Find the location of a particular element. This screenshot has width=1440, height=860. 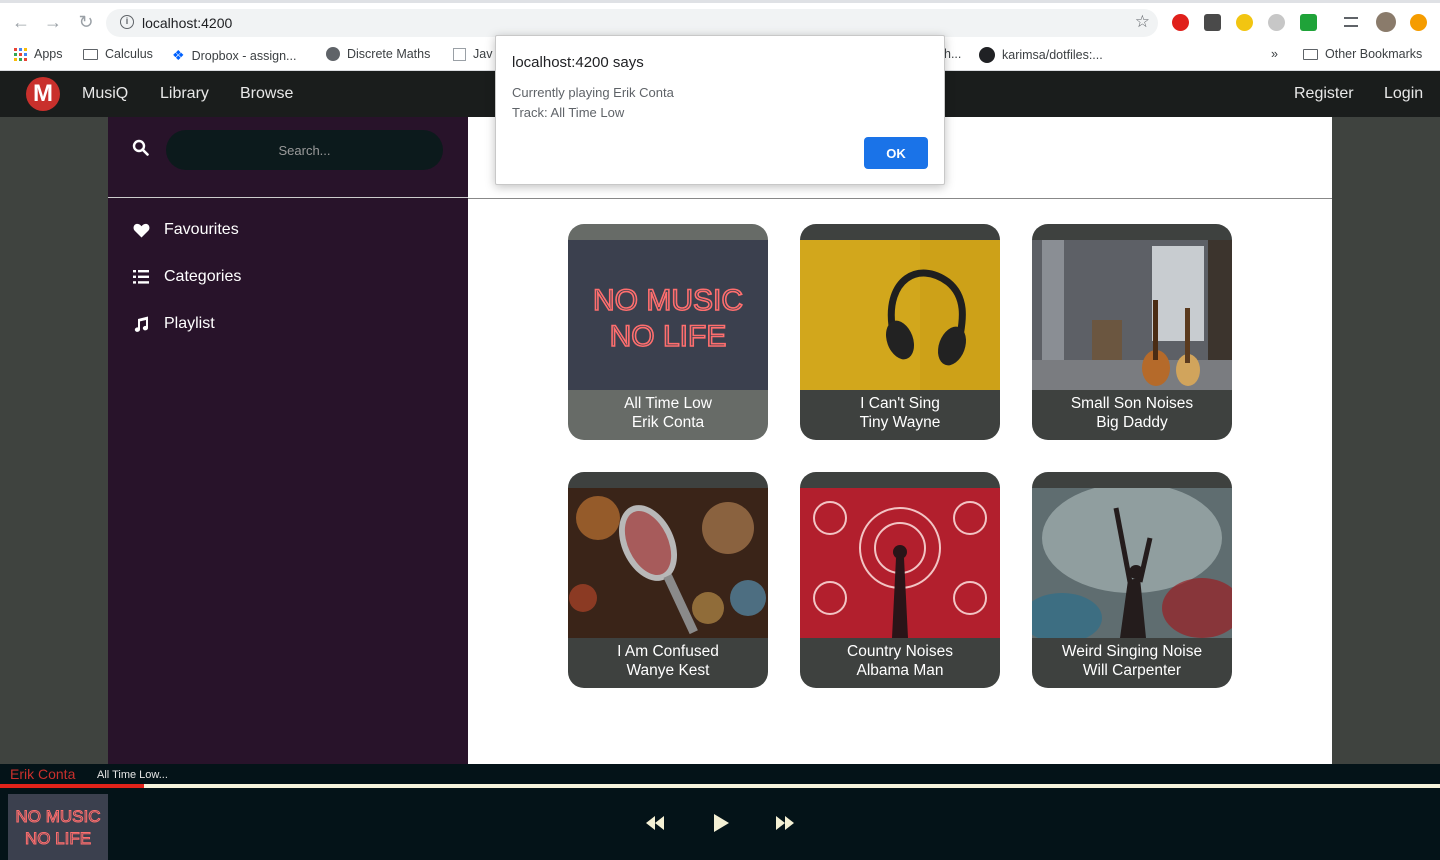

update-icon is located at coordinates (1418, 22).